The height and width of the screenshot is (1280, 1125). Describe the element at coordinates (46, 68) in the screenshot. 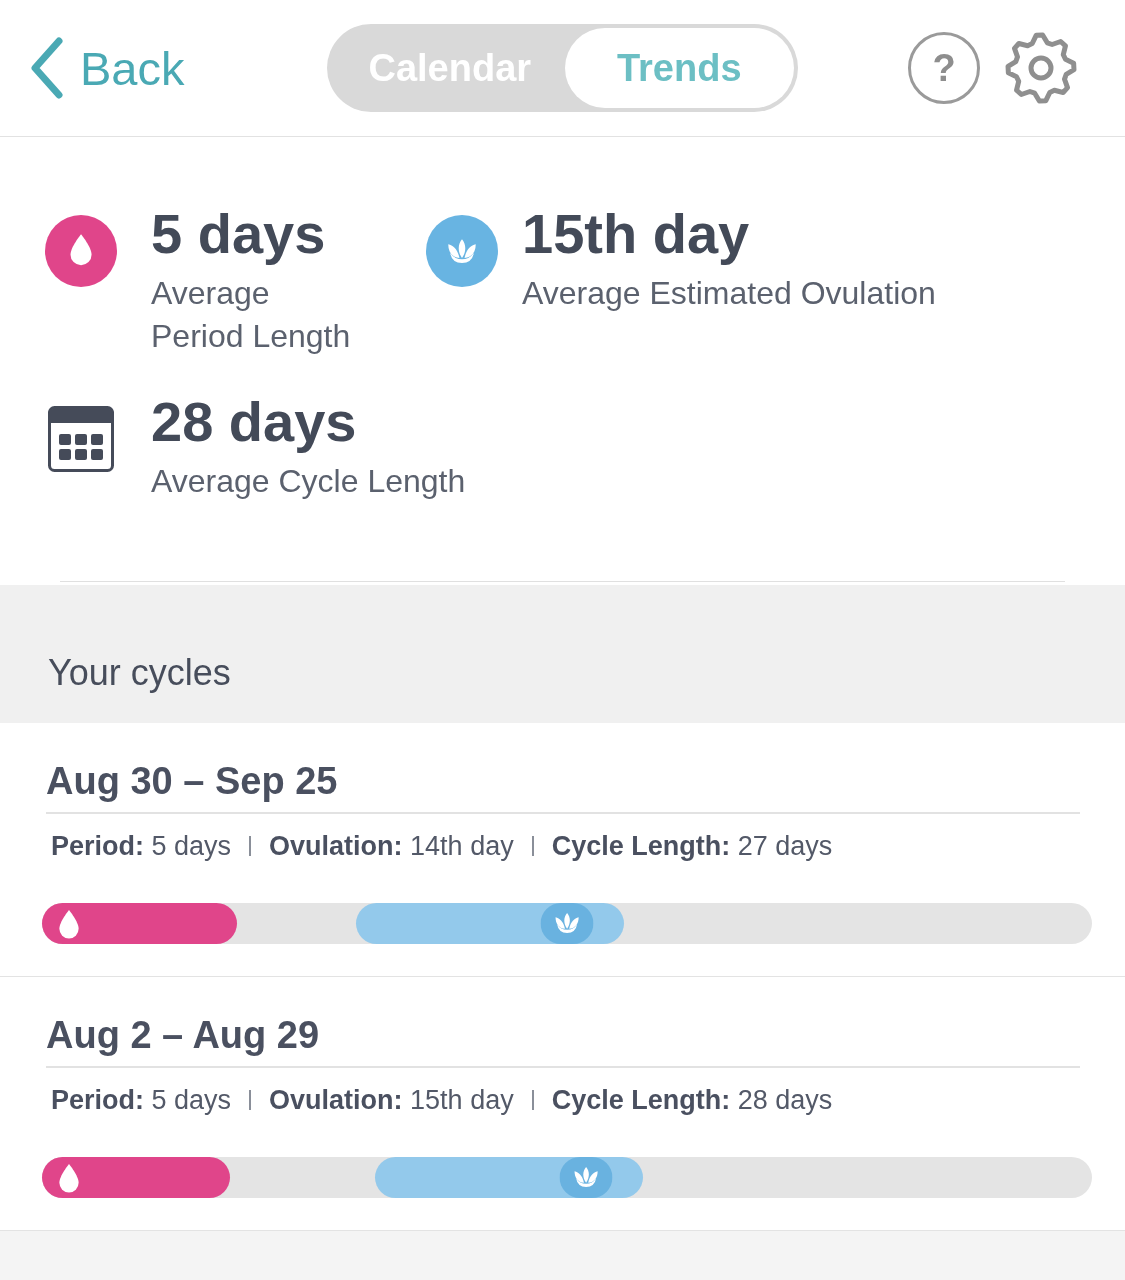

I see `chevron-left-icon` at that location.